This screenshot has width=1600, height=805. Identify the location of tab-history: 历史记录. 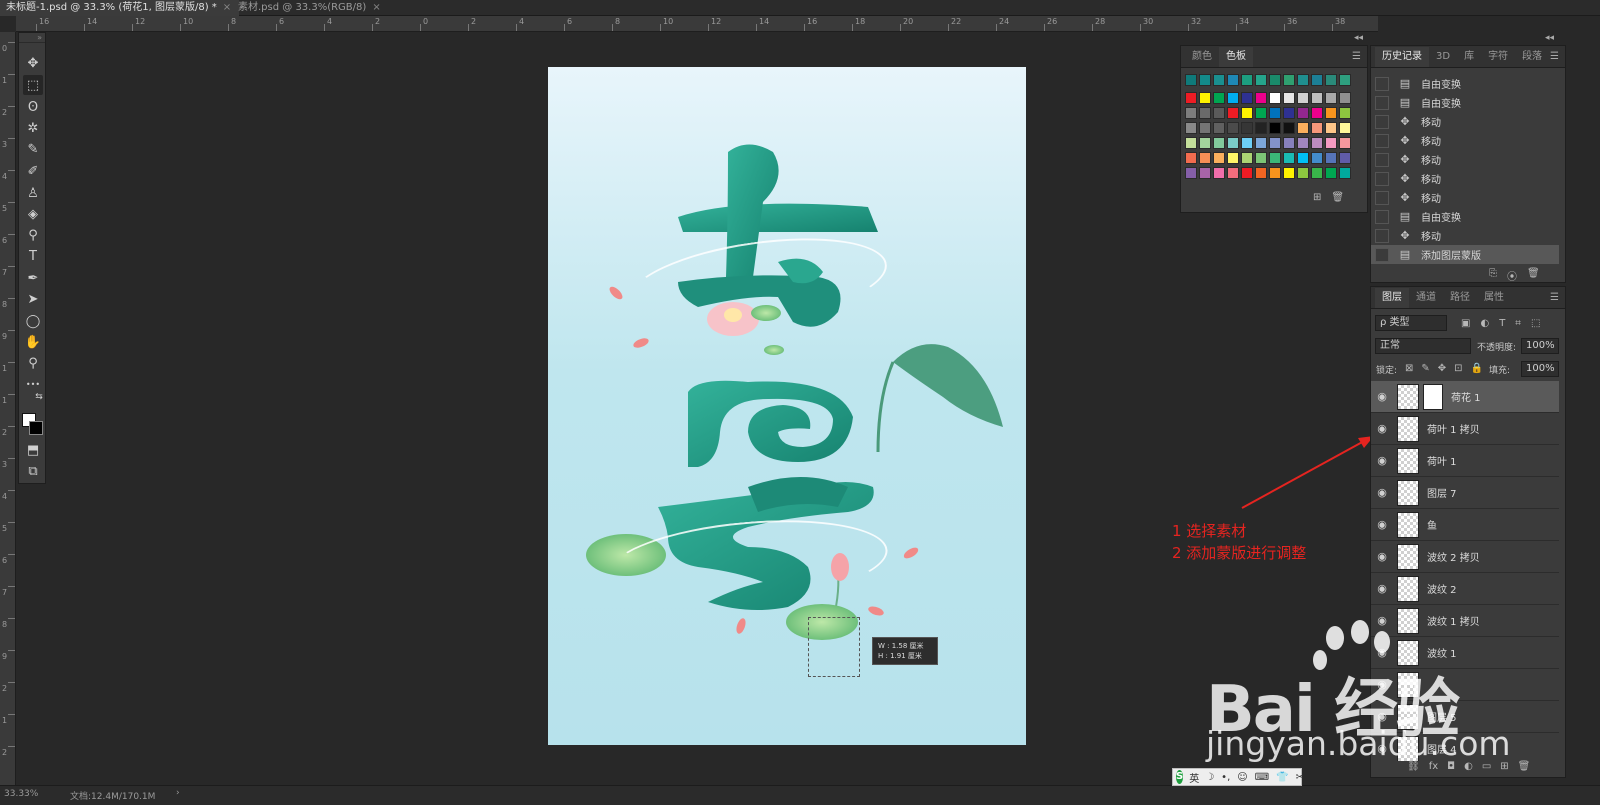
(1402, 57).